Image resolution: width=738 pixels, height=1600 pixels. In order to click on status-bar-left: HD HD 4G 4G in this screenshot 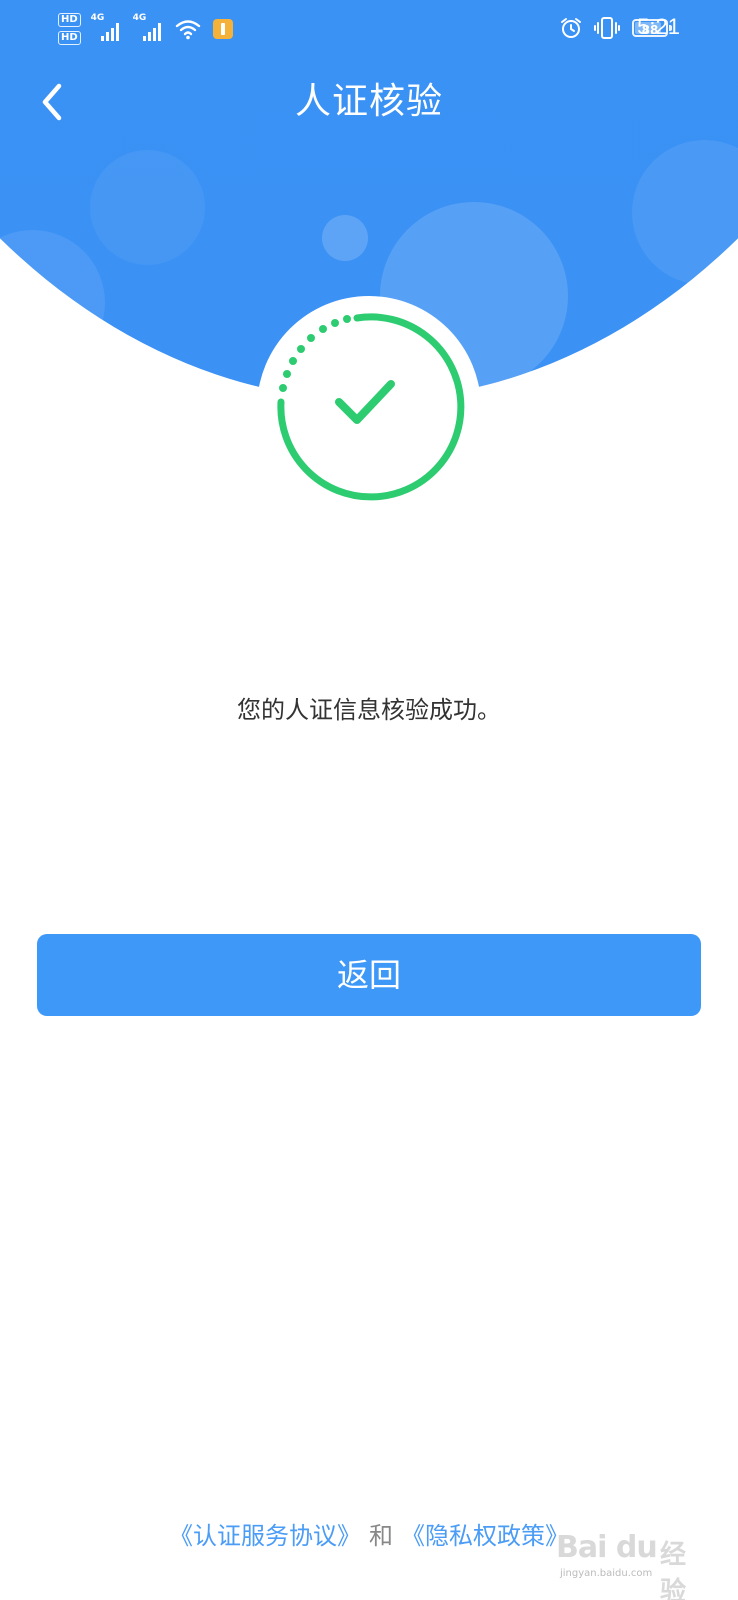, I will do `click(145, 29)`.